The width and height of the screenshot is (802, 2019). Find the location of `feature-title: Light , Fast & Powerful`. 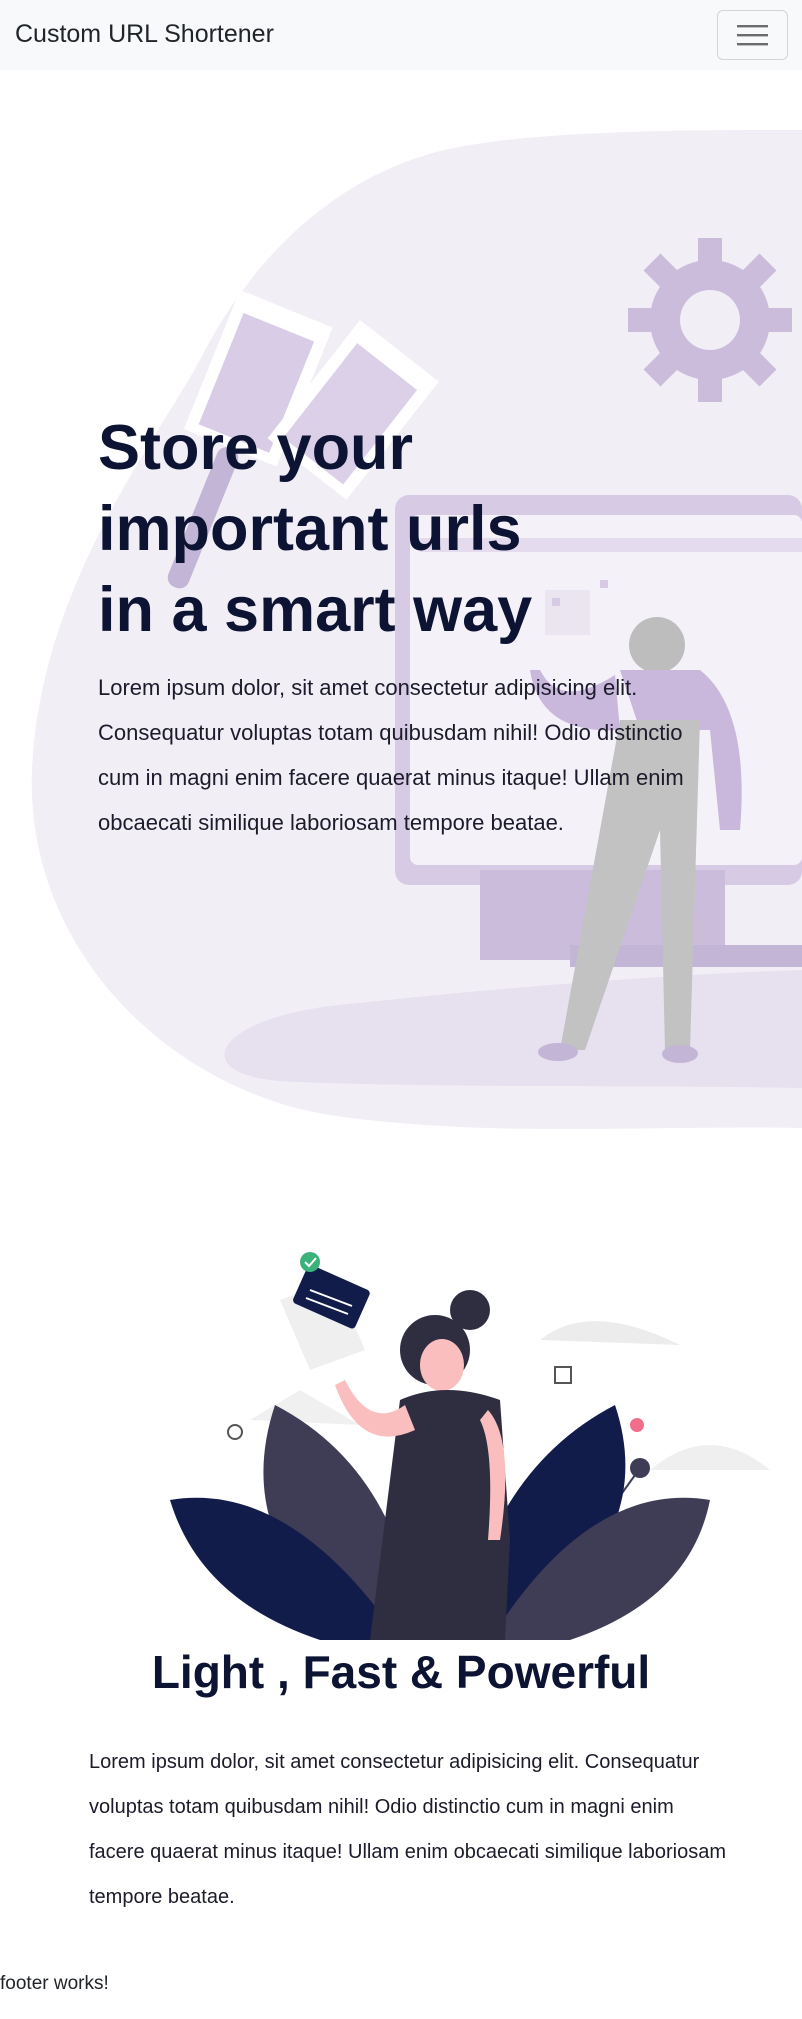

feature-title: Light , Fast & Powerful is located at coordinates (401, 1672).